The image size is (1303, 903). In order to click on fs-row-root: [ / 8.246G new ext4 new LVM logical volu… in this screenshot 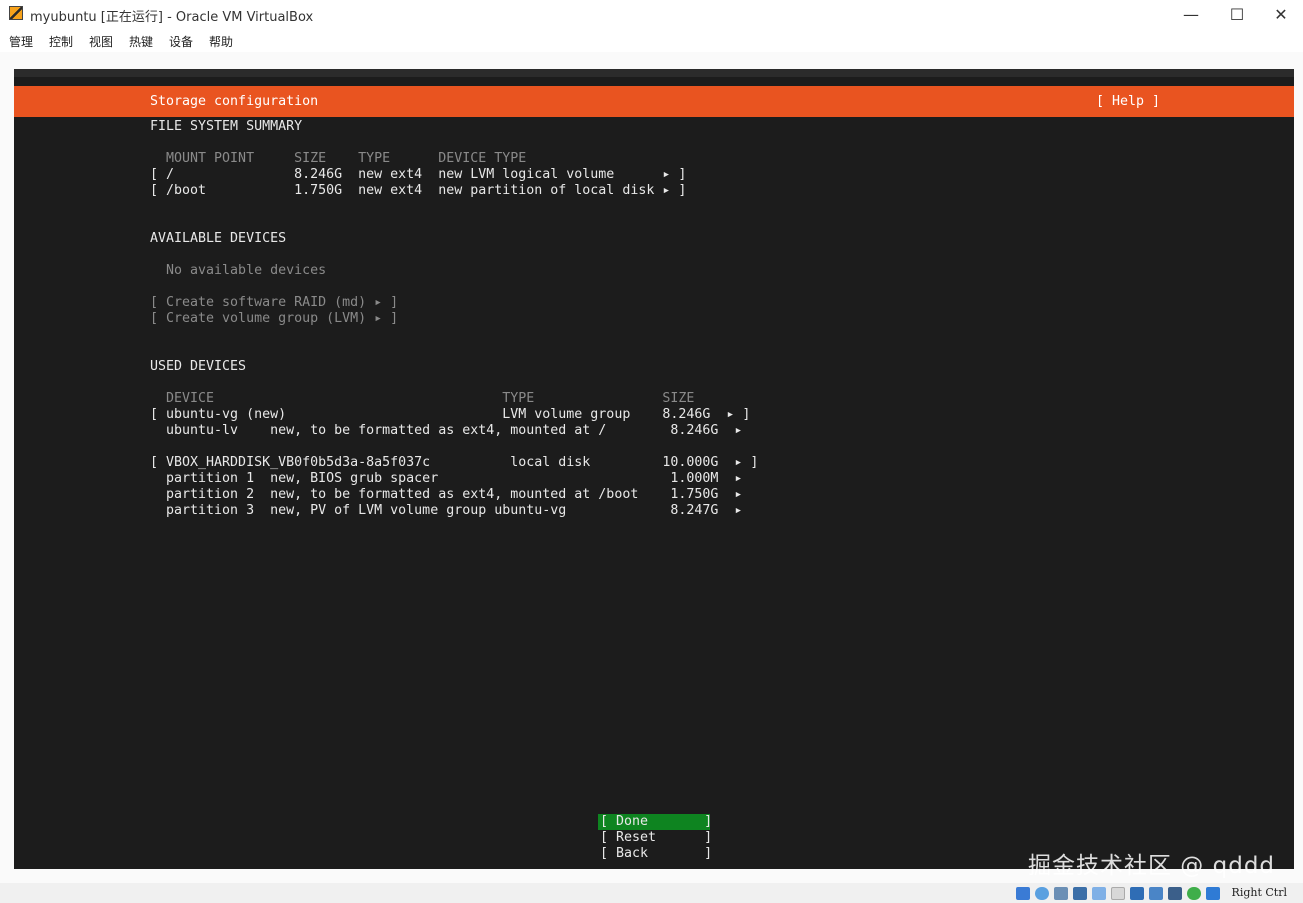, I will do `click(418, 175)`.